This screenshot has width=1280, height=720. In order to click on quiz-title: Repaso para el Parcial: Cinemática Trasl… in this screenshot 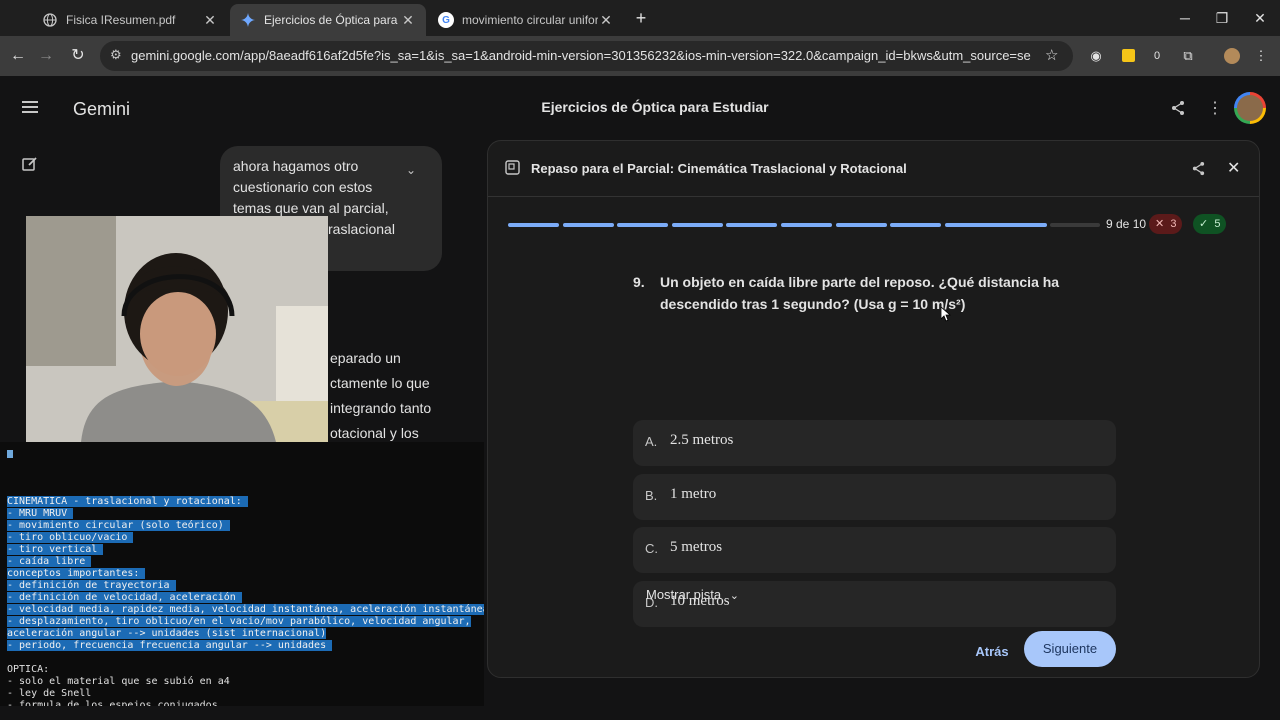, I will do `click(719, 168)`.